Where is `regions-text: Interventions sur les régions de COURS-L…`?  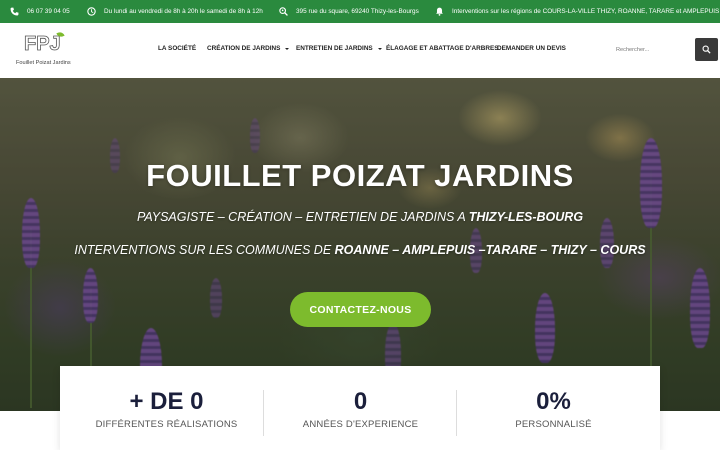
regions-text: Interventions sur les régions de COURS-L… is located at coordinates (586, 11).